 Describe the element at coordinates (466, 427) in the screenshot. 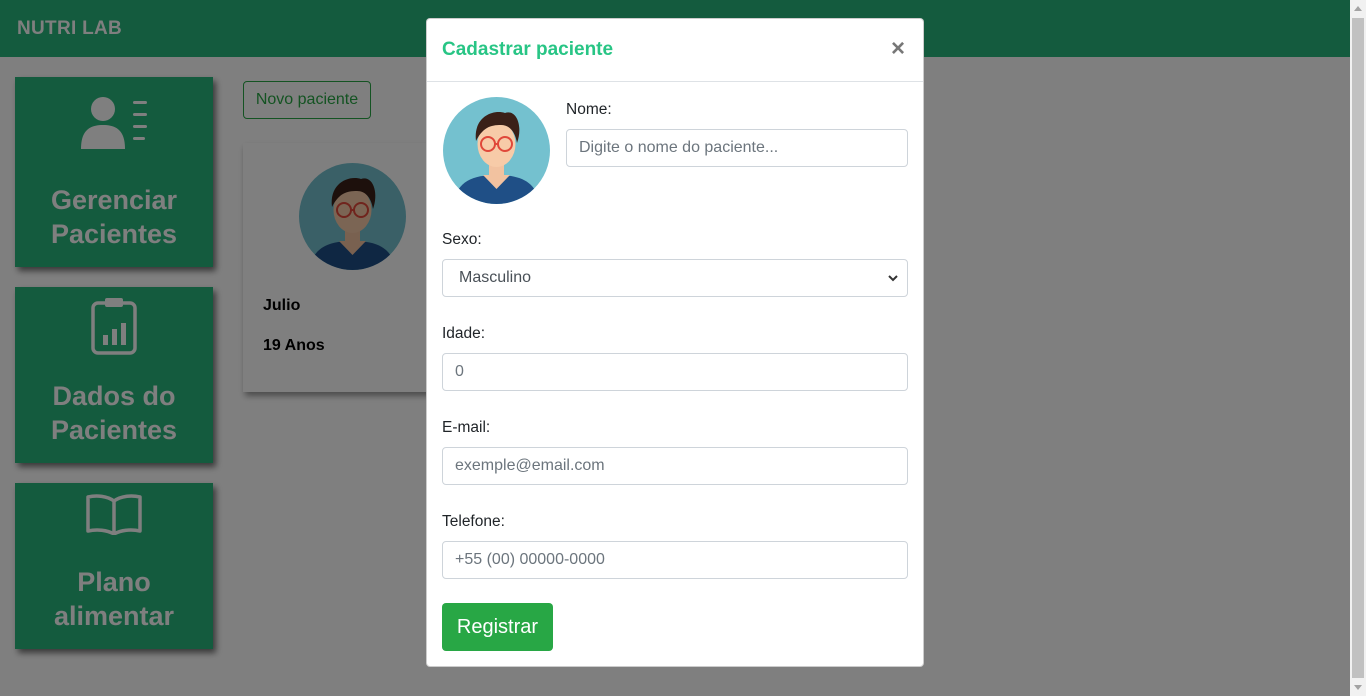

I see `email-label: E-mail:` at that location.